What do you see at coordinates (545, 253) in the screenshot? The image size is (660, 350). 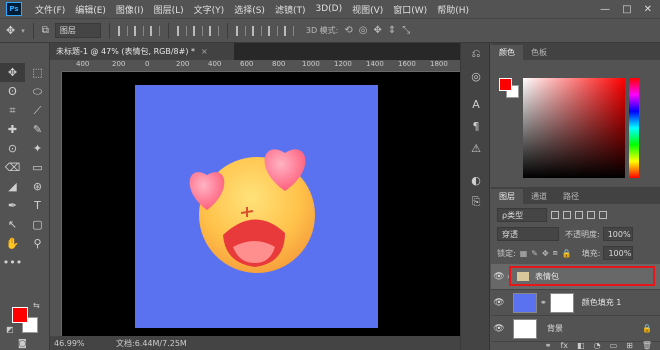 I see `lock-position-icon: ✥` at bounding box center [545, 253].